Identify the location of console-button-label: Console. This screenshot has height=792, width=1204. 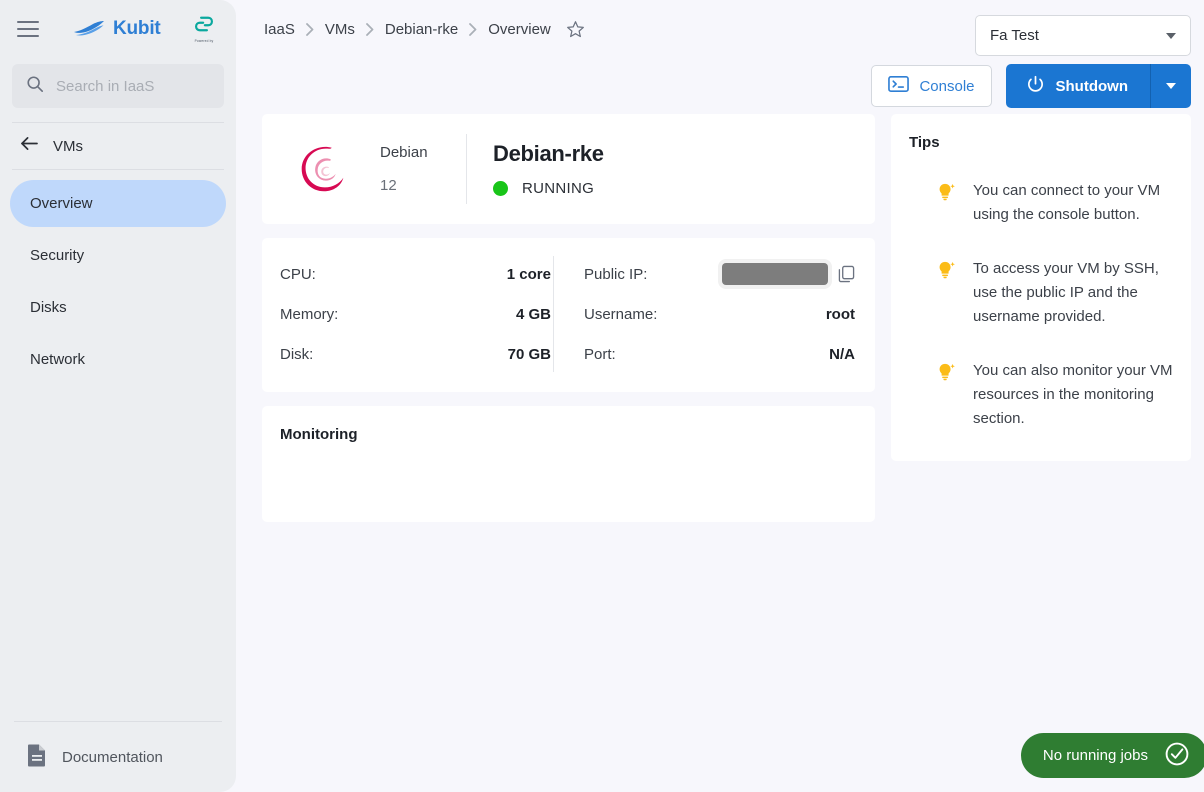
(947, 86).